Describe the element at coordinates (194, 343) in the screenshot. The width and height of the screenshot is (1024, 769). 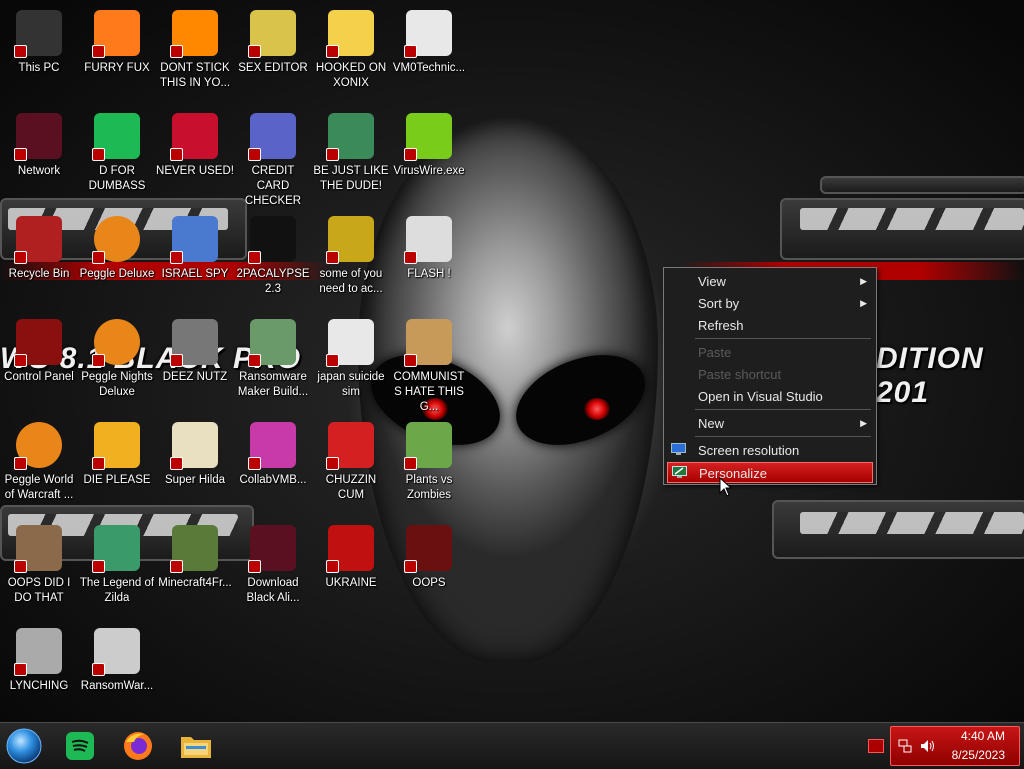
I see `window-stack-icon` at that location.